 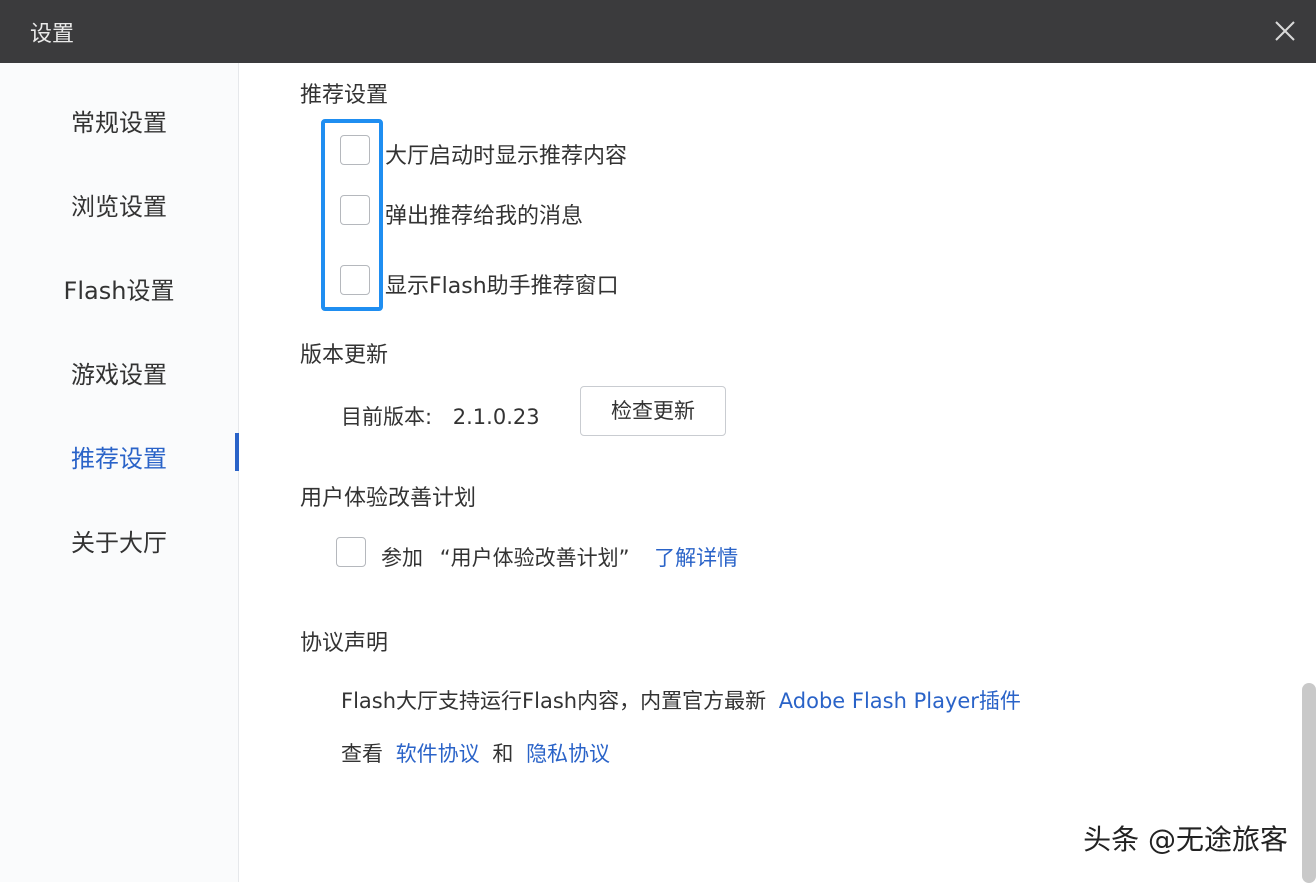 What do you see at coordinates (351, 552) in the screenshot?
I see `ux-join-checkbox` at bounding box center [351, 552].